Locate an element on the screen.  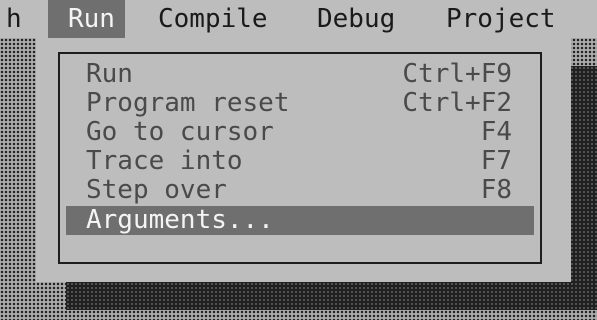
menu-item-label: Go to cursor is located at coordinates (180, 132).